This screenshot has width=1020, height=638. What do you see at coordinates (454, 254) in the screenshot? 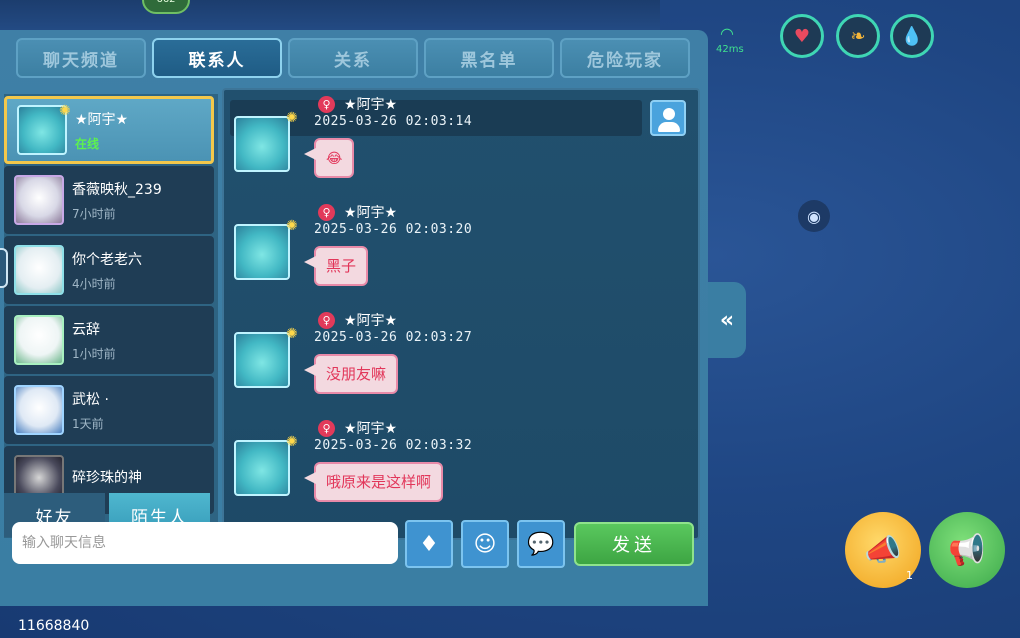
I see `chat-message: ✺ ♀ ★阿宇★ 2025-03-26 02:03:20 黑子` at bounding box center [454, 254].